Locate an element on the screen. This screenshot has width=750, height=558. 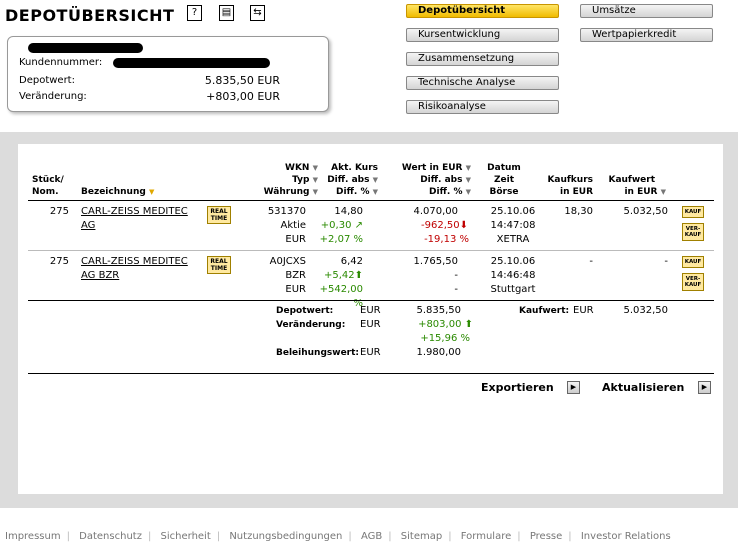
summary-veraenderung-cur: EUR is located at coordinates (370, 324).